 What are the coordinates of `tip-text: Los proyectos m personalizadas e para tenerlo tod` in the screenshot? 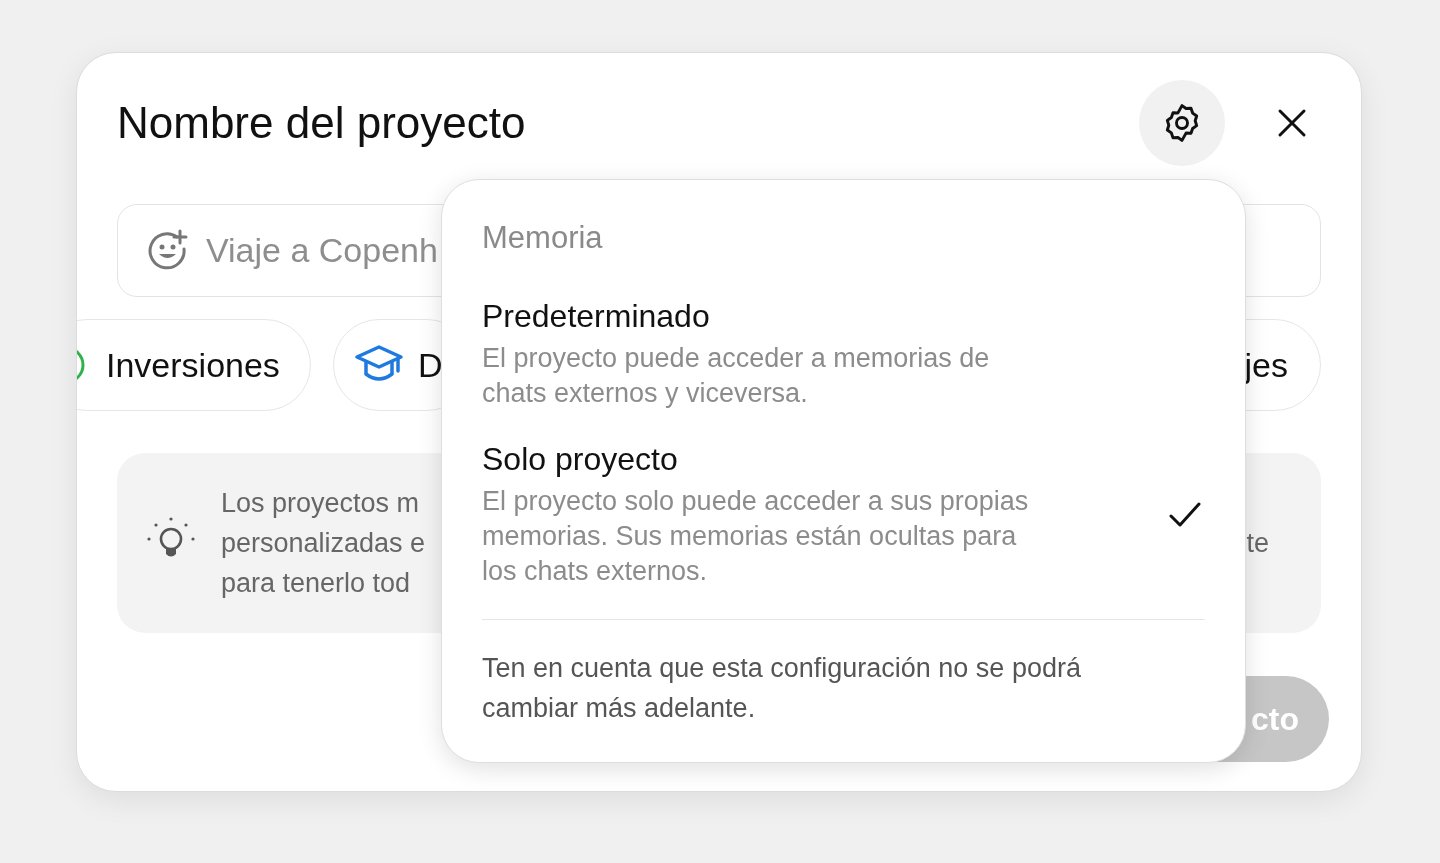 It's located at (323, 543).